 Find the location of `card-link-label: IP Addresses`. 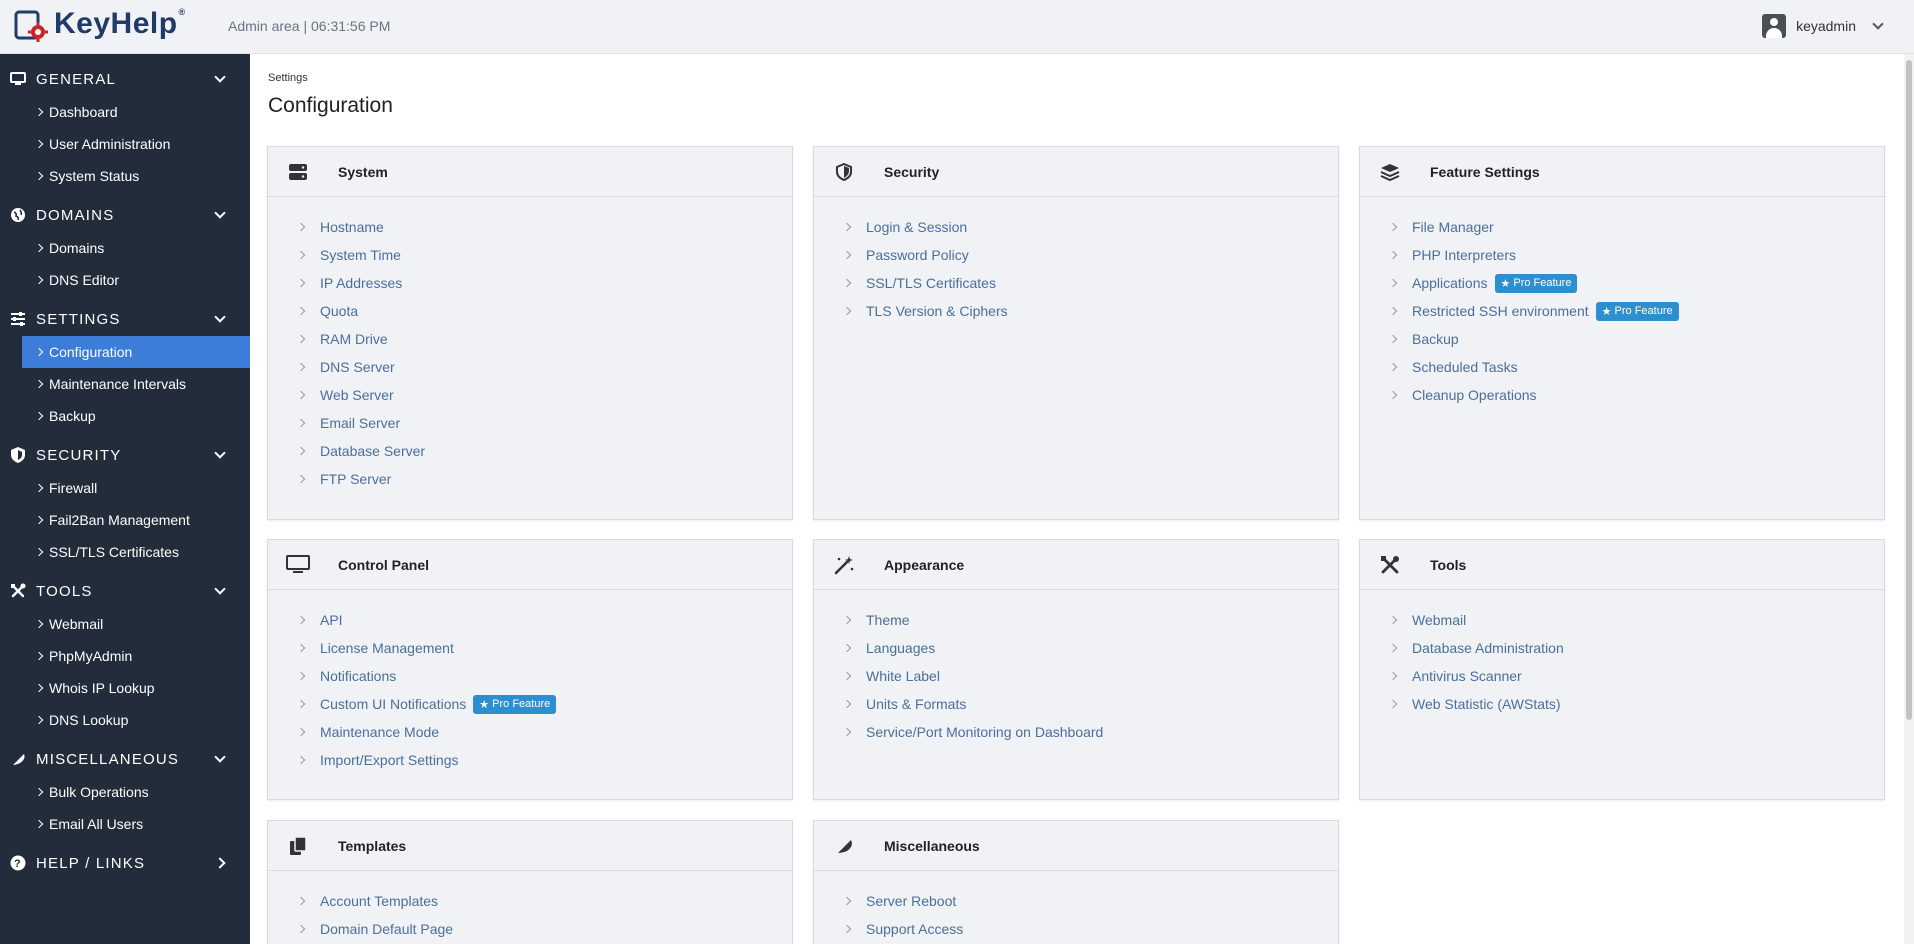

card-link-label: IP Addresses is located at coordinates (361, 283).